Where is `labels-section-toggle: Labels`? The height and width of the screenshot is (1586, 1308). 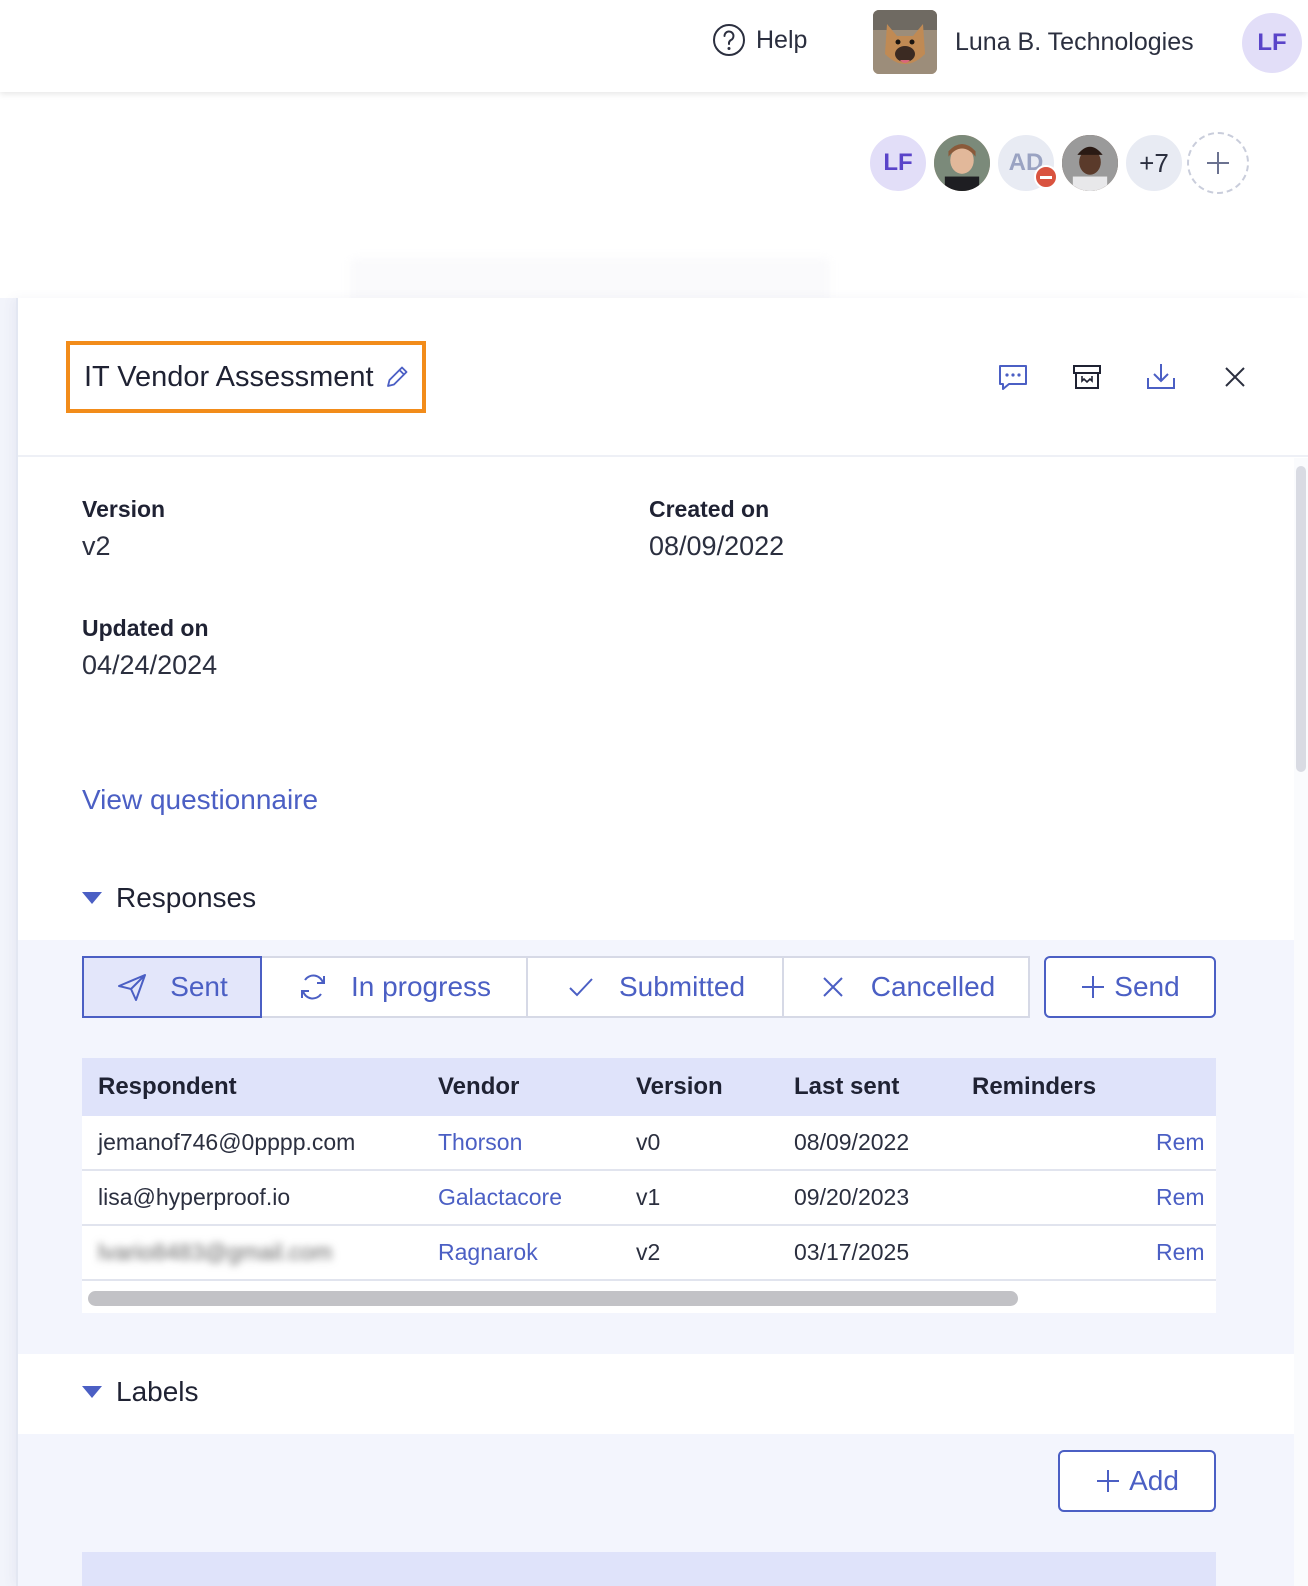 labels-section-toggle: Labels is located at coordinates (140, 1392).